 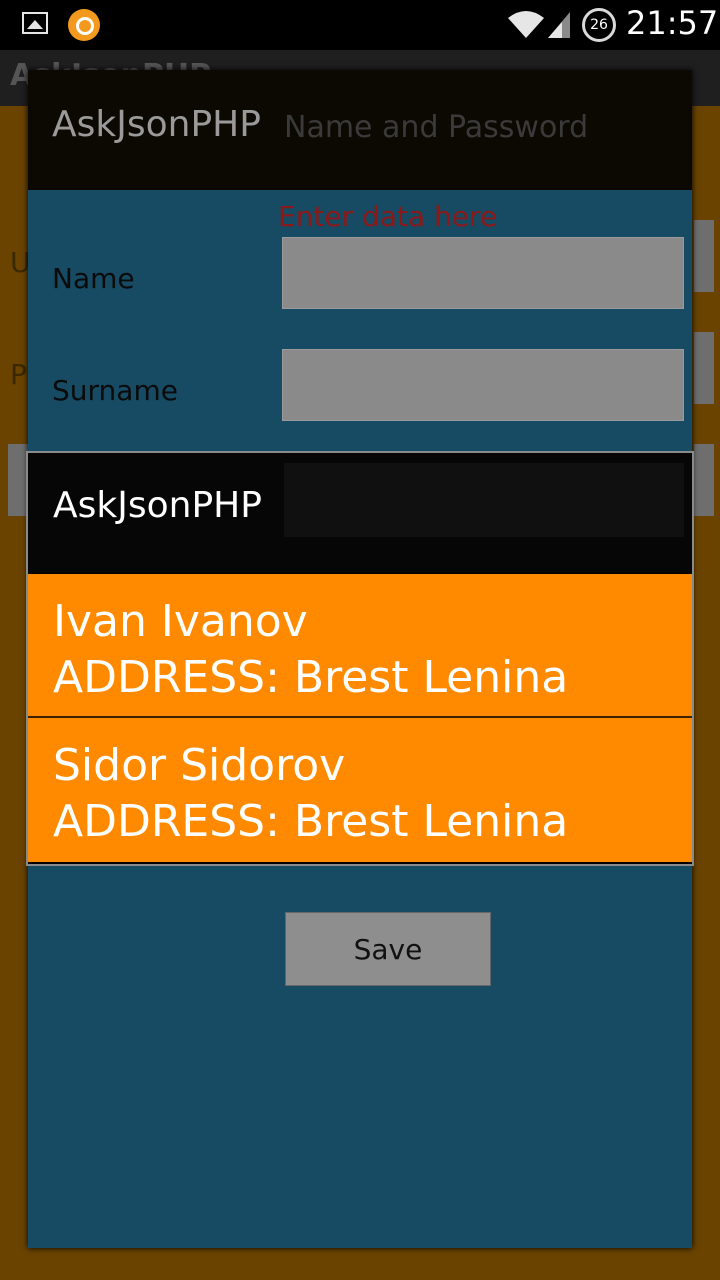 What do you see at coordinates (115, 390) in the screenshot?
I see `surname-label: Surname` at bounding box center [115, 390].